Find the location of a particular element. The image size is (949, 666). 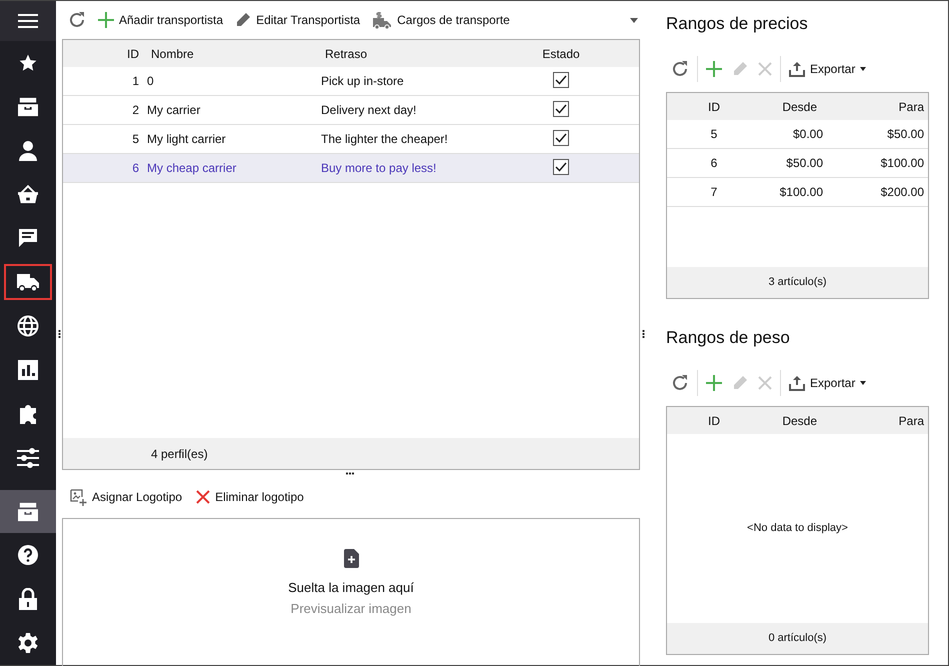

table-cell-text: My carrier is located at coordinates (174, 110).